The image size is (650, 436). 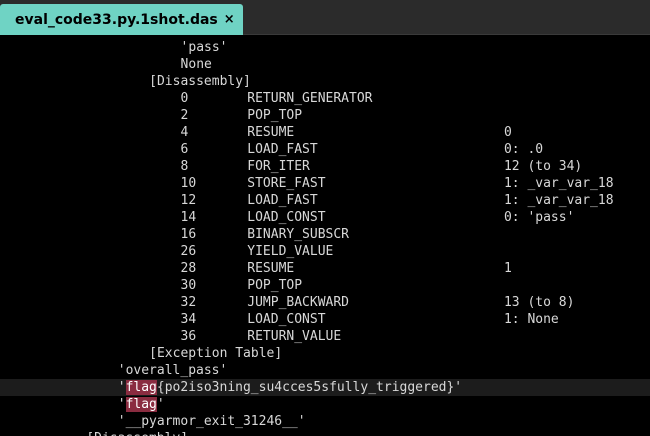 I want to click on code-text: 'flag', so click(x=141, y=404).